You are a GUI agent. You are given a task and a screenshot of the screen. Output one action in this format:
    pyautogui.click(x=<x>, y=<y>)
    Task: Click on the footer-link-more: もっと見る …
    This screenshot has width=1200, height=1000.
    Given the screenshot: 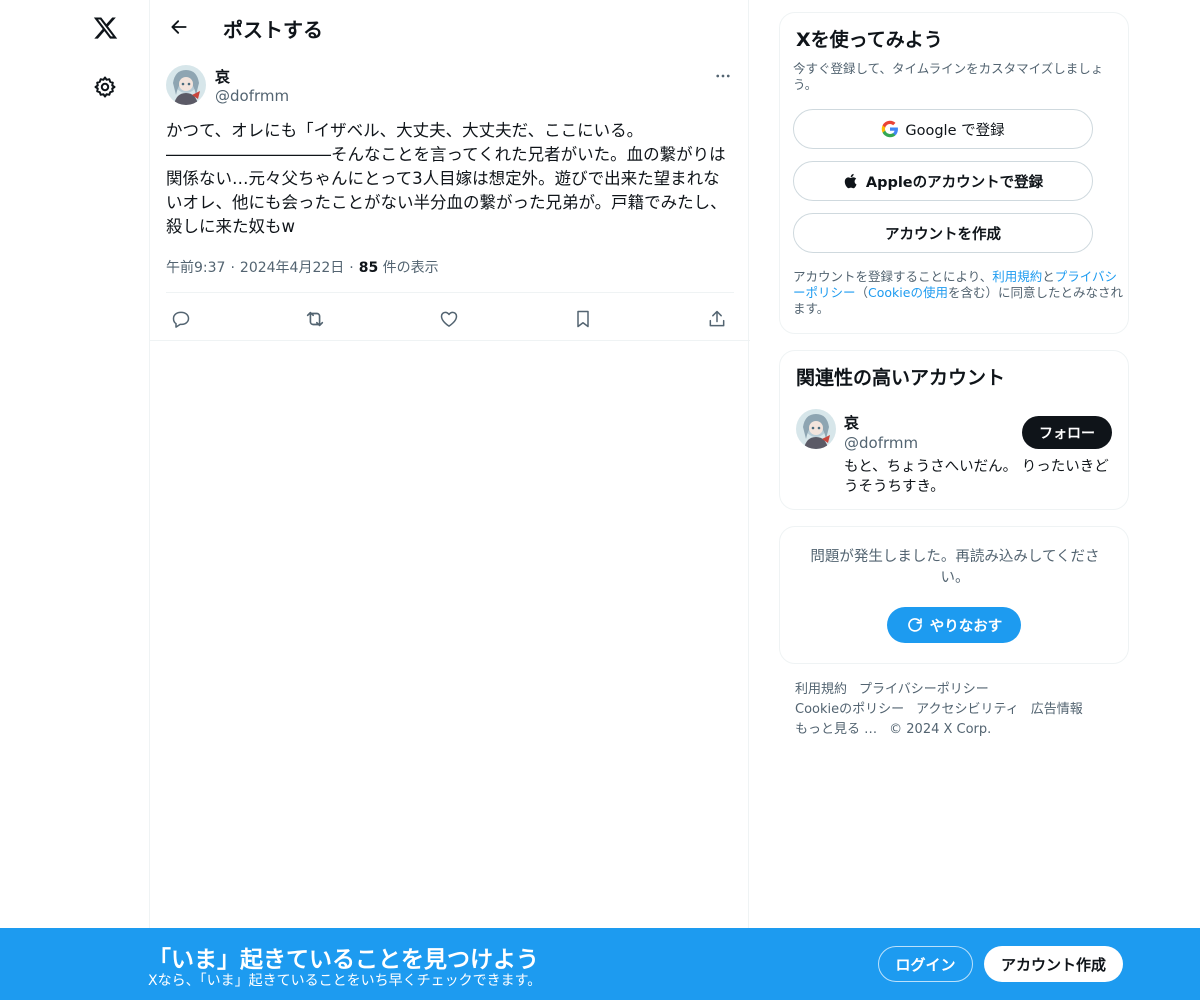 What is the action you would take?
    pyautogui.click(x=836, y=729)
    